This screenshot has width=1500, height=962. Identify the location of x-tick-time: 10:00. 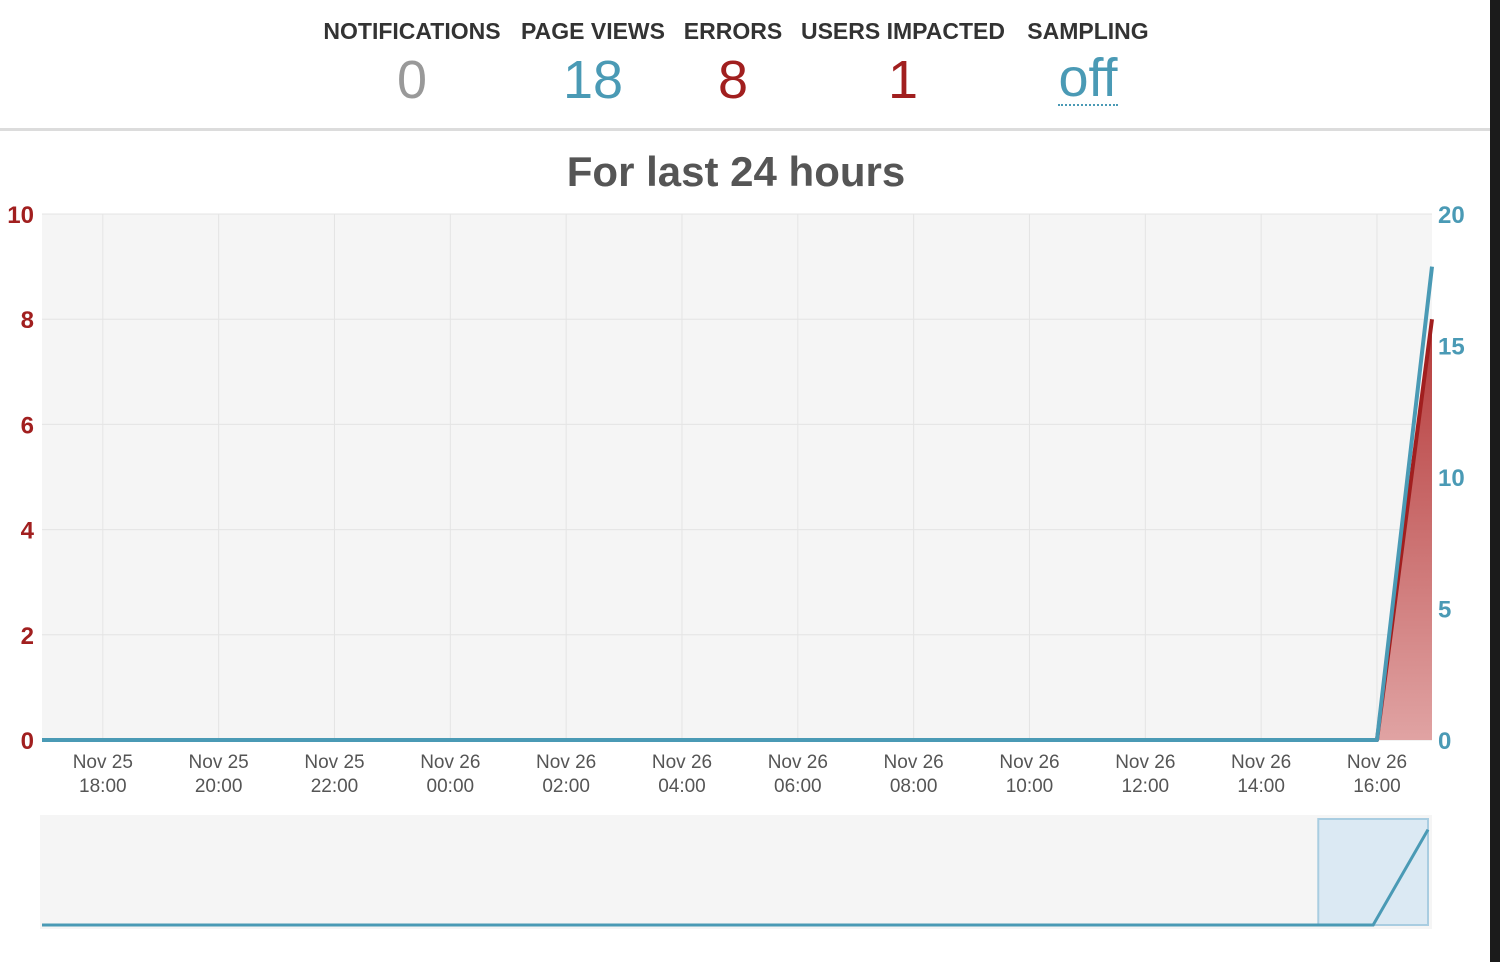
(1030, 786).